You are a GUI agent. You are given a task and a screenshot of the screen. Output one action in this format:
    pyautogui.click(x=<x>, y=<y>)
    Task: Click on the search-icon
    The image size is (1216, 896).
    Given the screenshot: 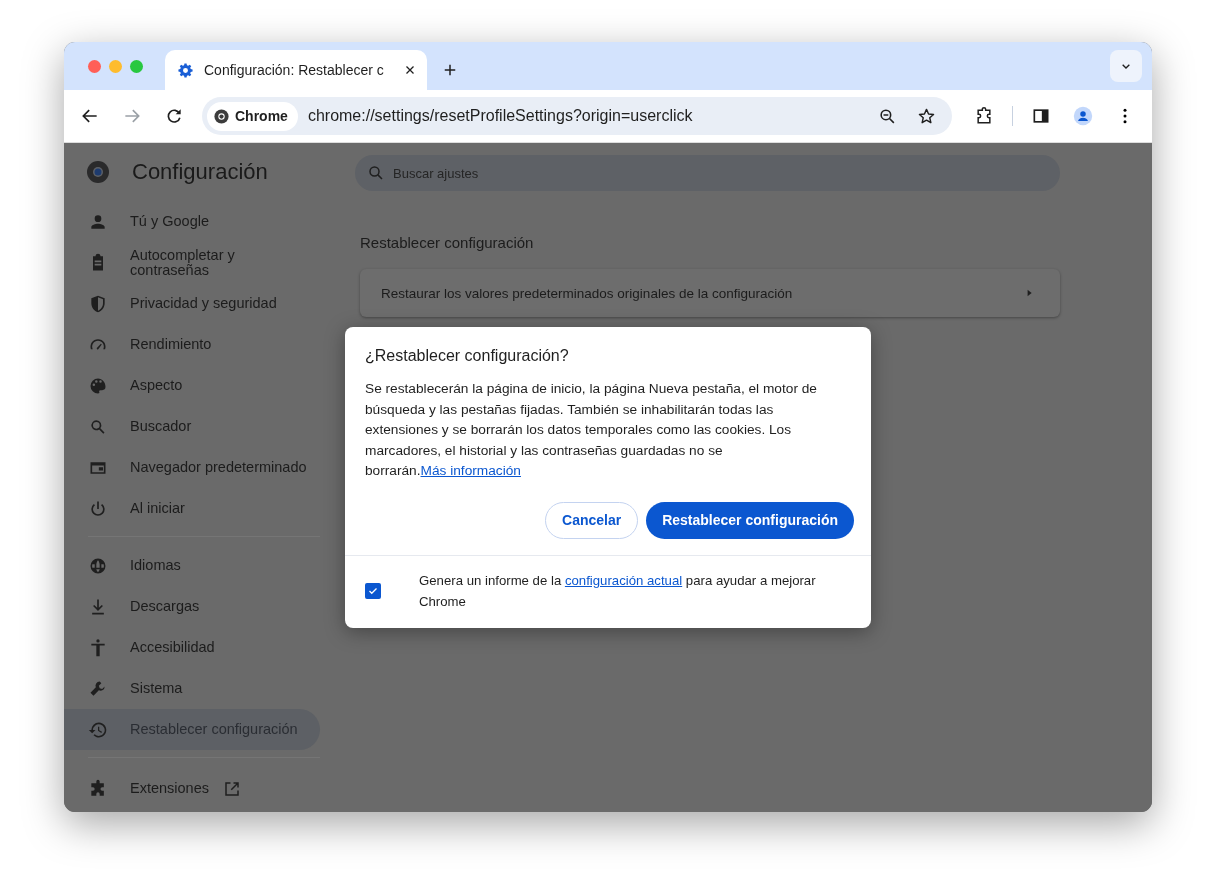 What is the action you would take?
    pyautogui.click(x=376, y=173)
    